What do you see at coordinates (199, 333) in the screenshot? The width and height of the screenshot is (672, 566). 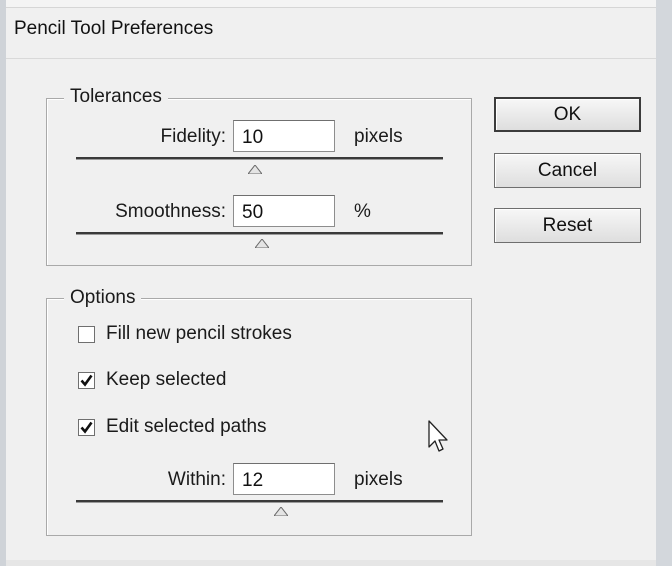 I see `fill-new-strokes-label: Fill new pencil strokes` at bounding box center [199, 333].